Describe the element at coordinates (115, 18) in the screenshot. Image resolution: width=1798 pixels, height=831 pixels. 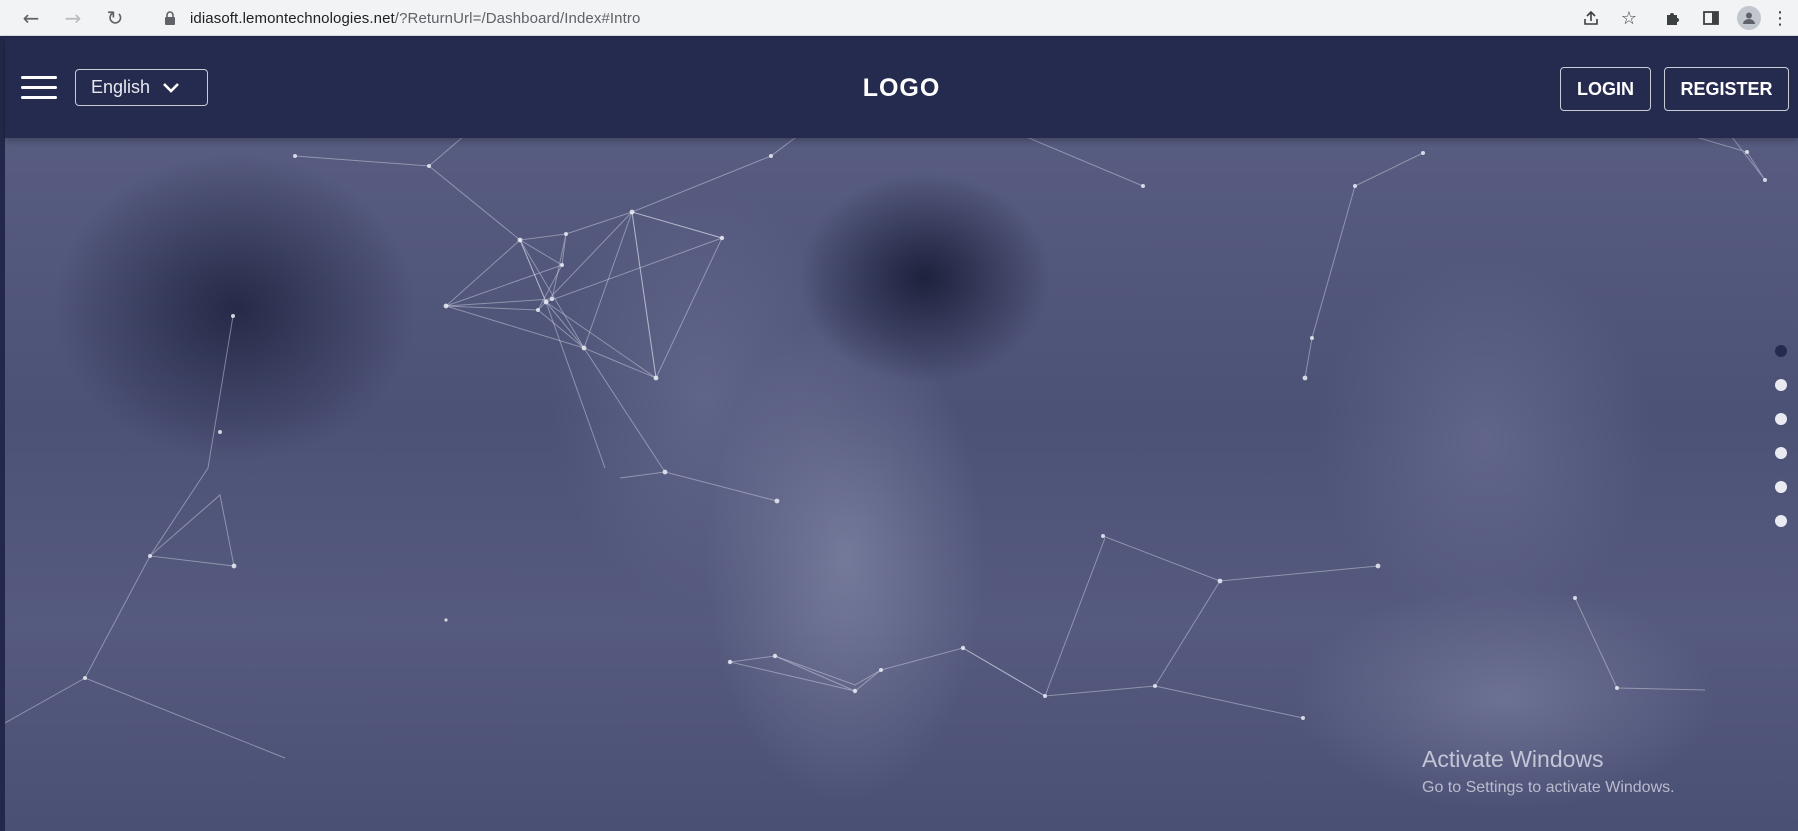
I see `reload-icon: ↻` at that location.